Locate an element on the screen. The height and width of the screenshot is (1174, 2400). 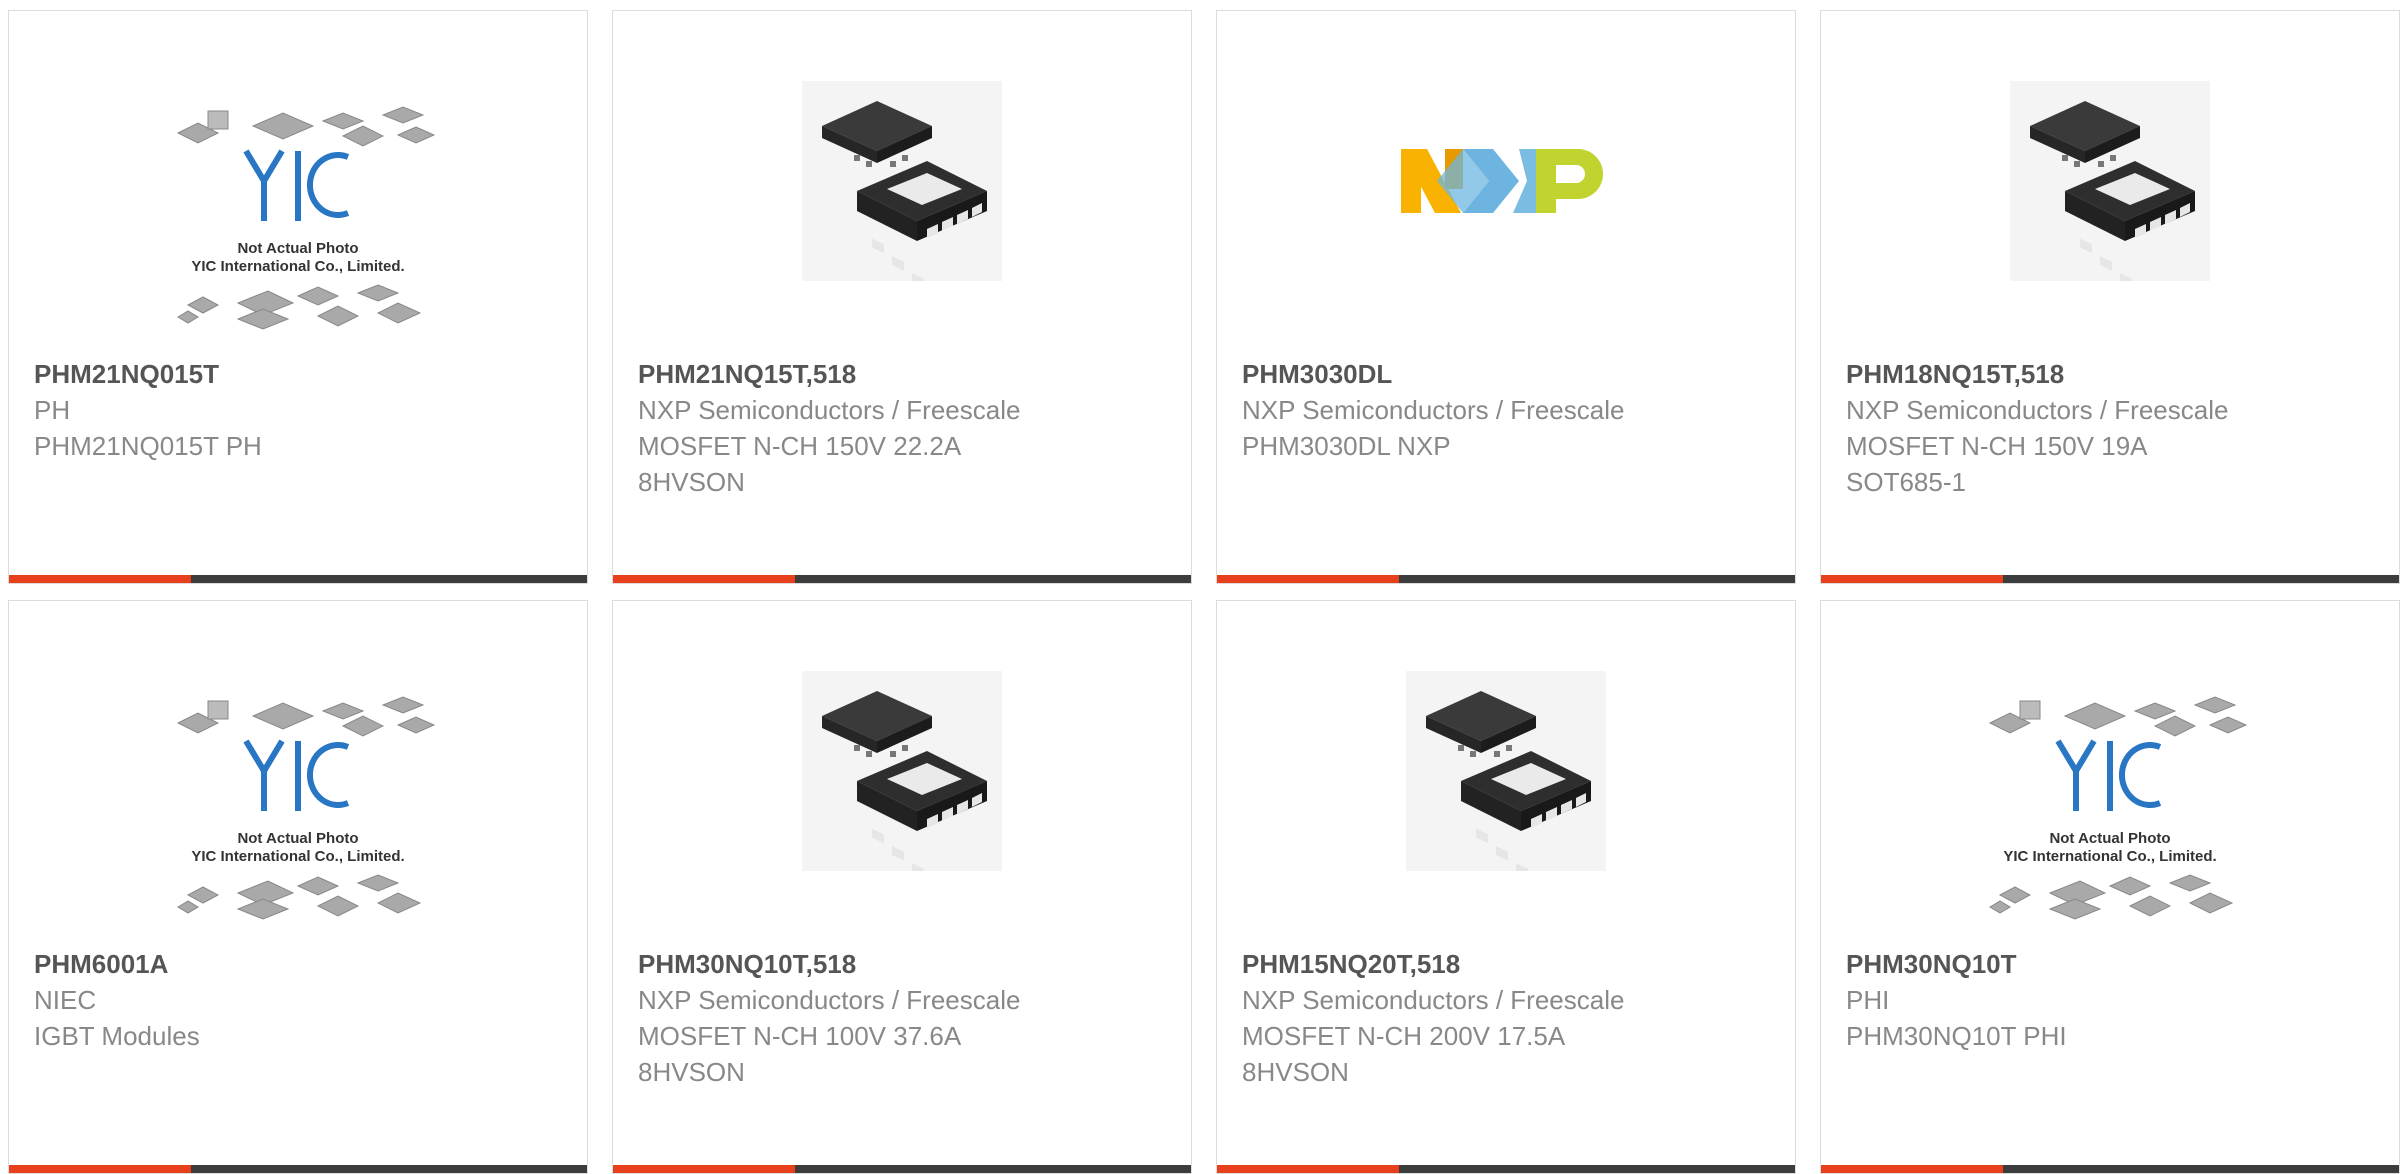
manufacturer: NIEC is located at coordinates (65, 1000).